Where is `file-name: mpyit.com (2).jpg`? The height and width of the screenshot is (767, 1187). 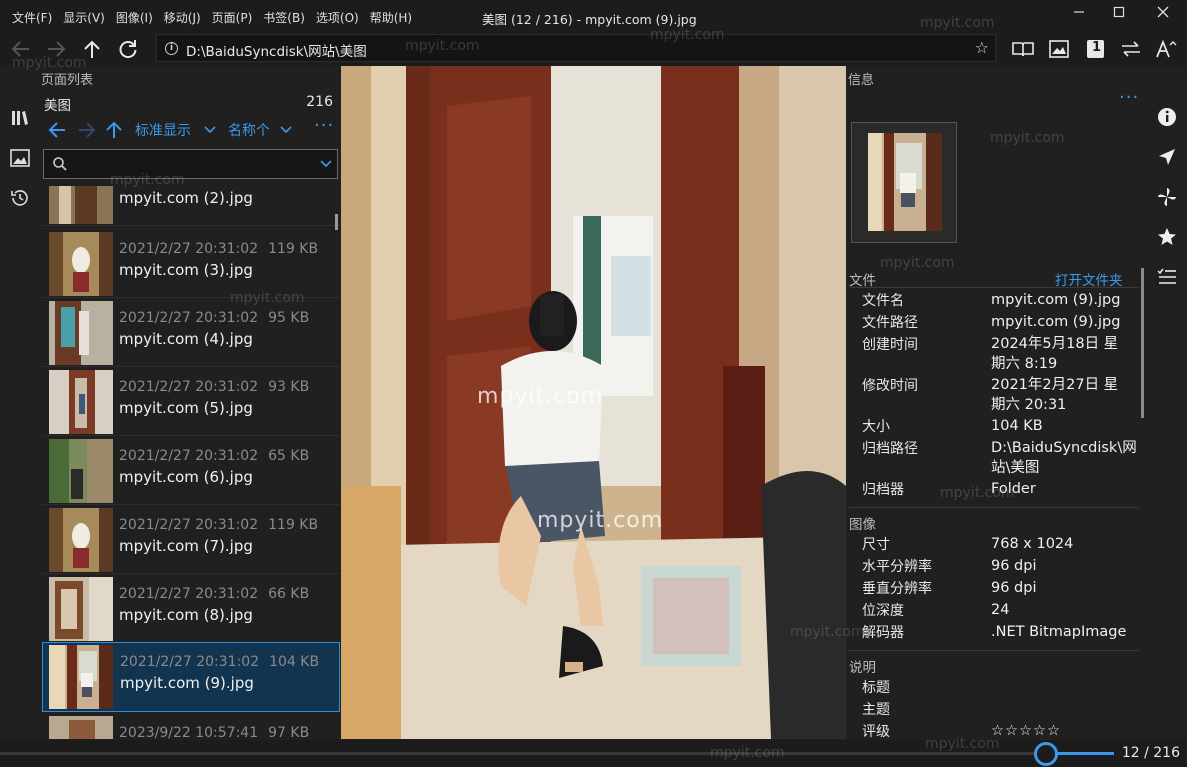 file-name: mpyit.com (2).jpg is located at coordinates (186, 198).